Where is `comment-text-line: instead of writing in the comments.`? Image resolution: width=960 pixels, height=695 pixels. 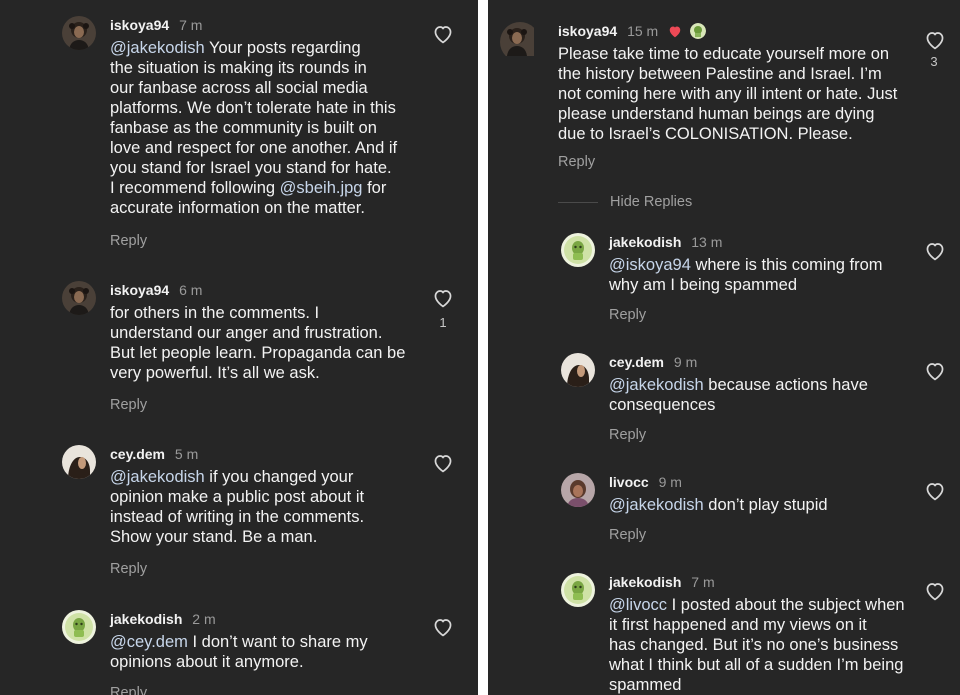
comment-text-line: instead of writing in the comments. is located at coordinates (237, 517).